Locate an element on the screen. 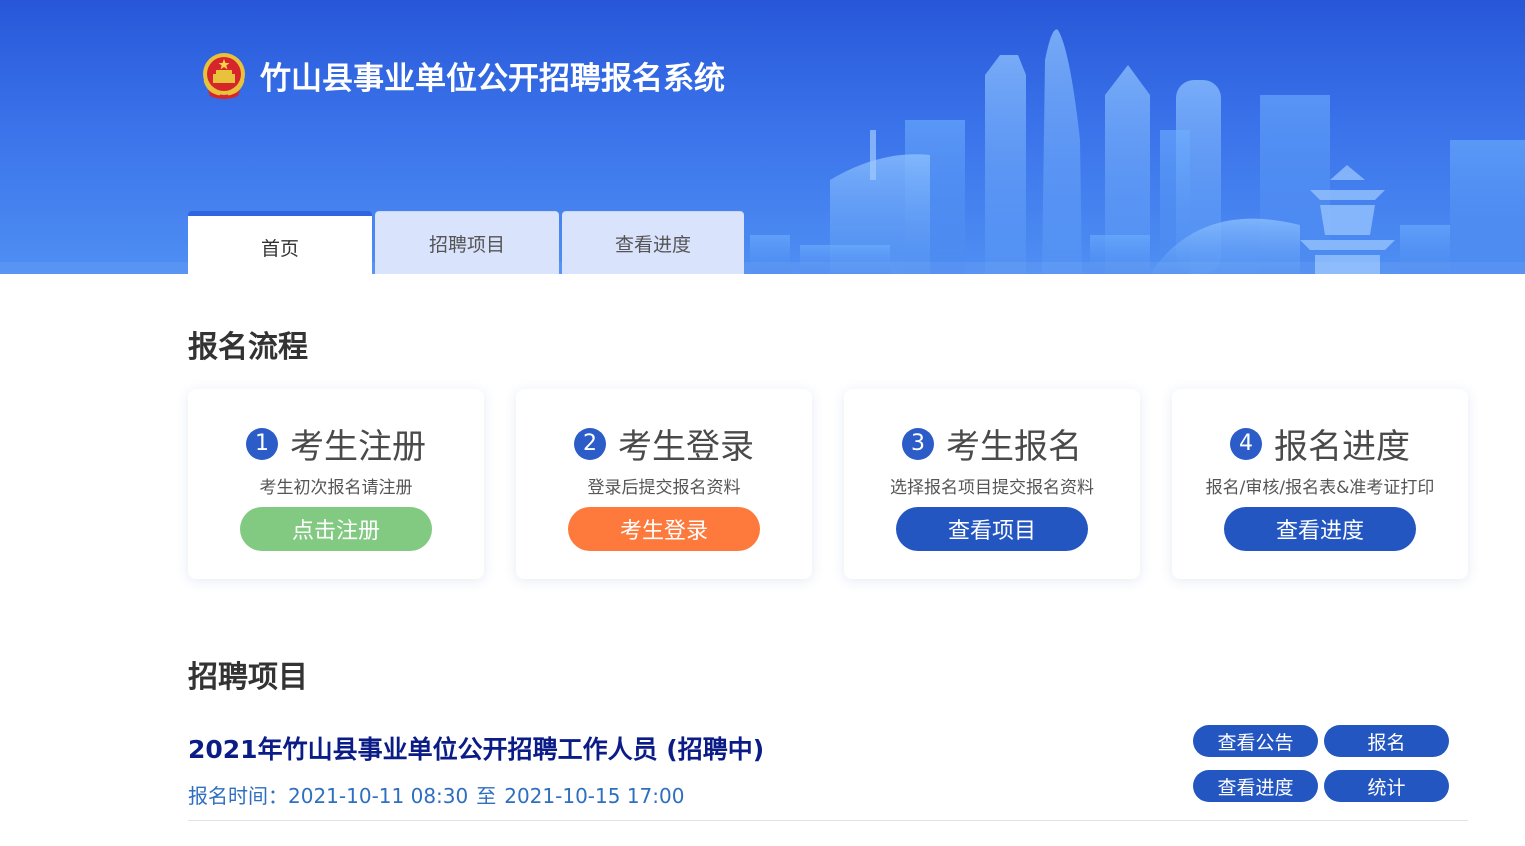 This screenshot has height=846, width=1525. projects-section-title: 招聘项目 is located at coordinates (248, 677).